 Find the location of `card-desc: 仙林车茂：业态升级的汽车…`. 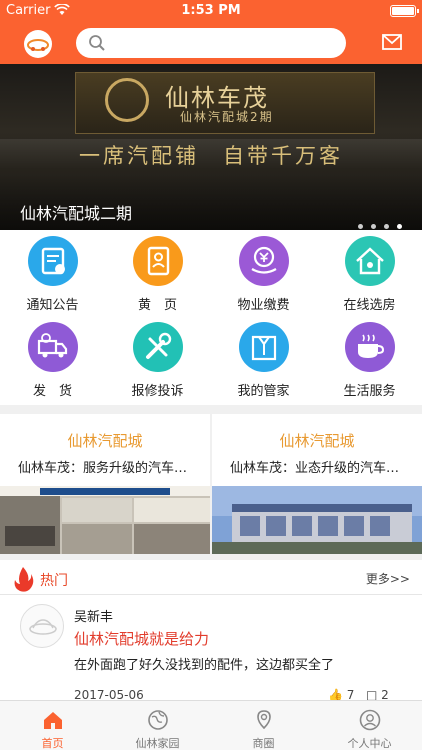

card-desc: 仙林车茂：业态升级的汽车… is located at coordinates (315, 468).